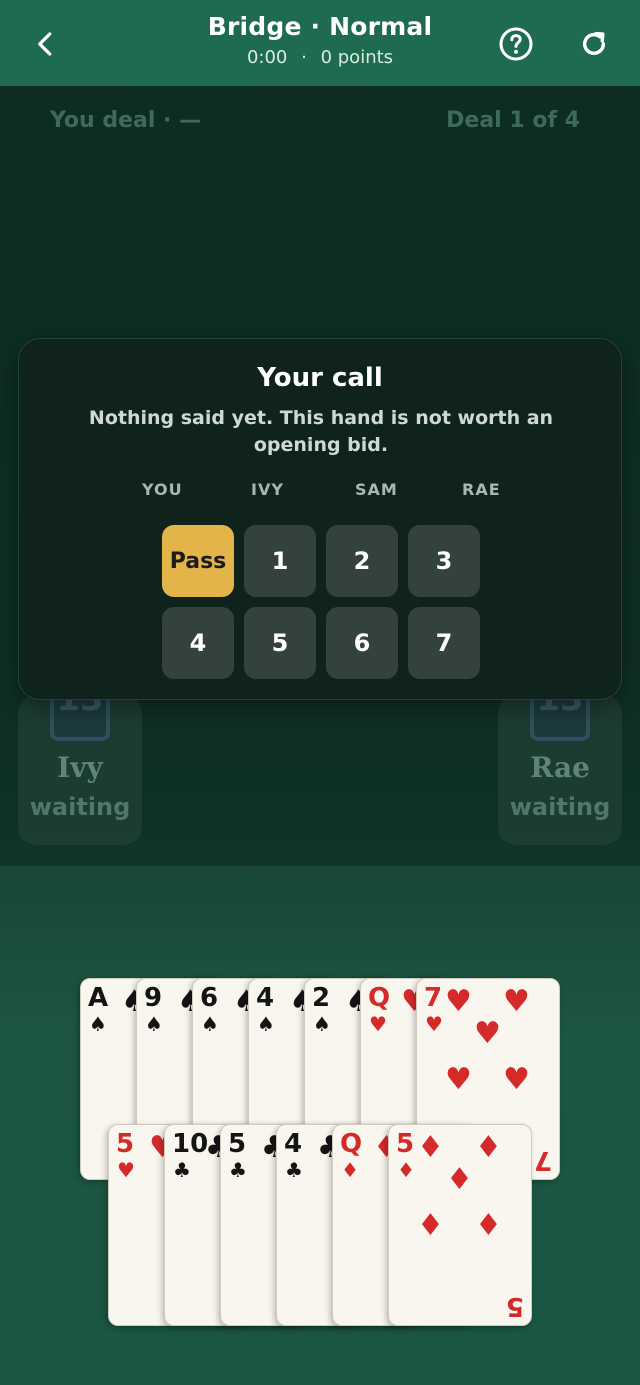 This screenshot has height=1385, width=640. Describe the element at coordinates (362, 561) in the screenshot. I see `bid-2-button: 2` at that location.